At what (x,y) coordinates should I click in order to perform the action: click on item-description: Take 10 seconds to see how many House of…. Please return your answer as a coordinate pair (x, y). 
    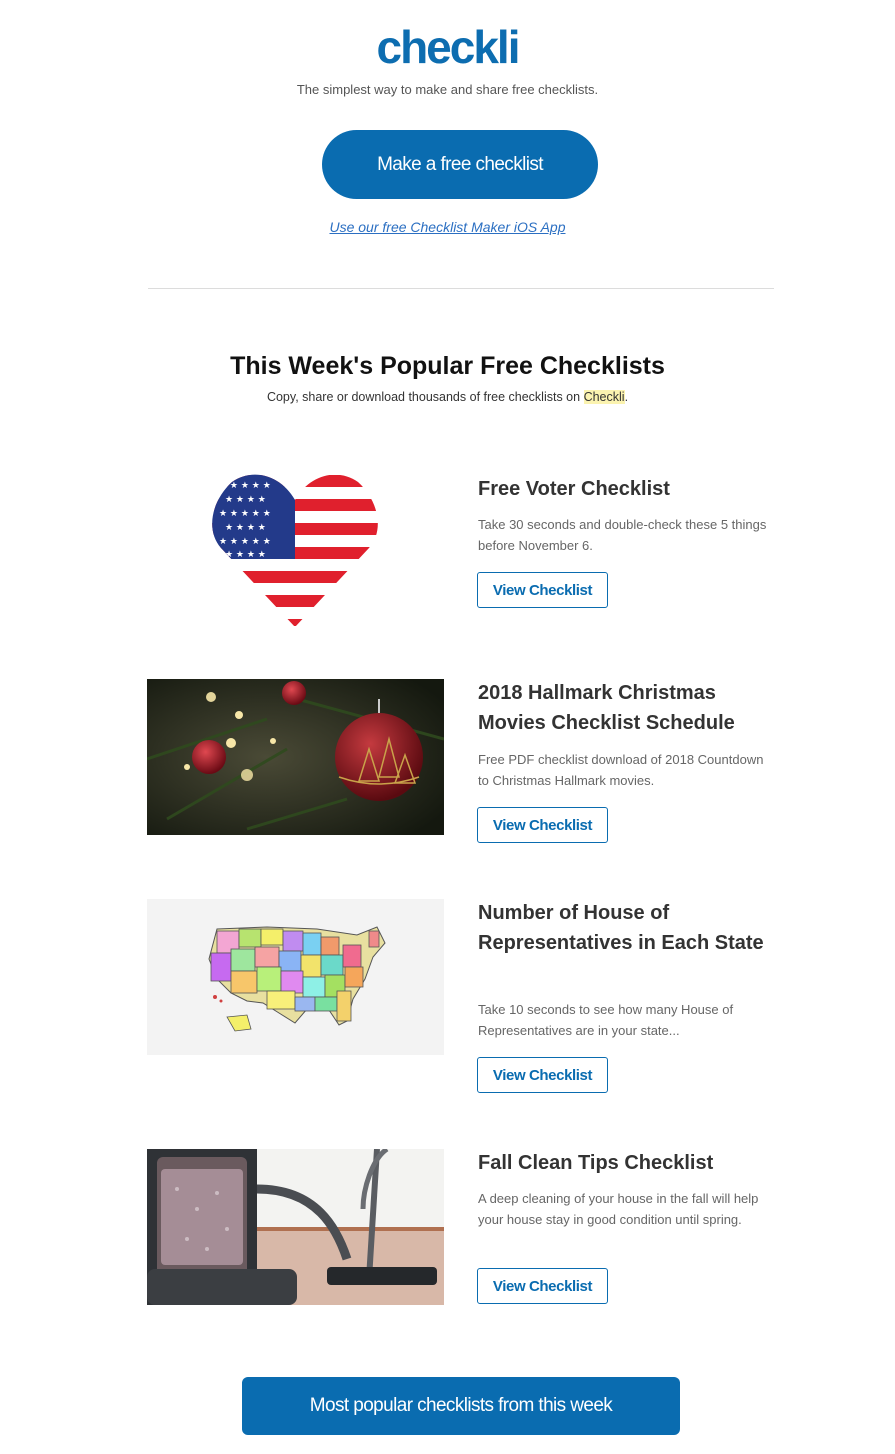
    Looking at the image, I should click on (606, 1020).